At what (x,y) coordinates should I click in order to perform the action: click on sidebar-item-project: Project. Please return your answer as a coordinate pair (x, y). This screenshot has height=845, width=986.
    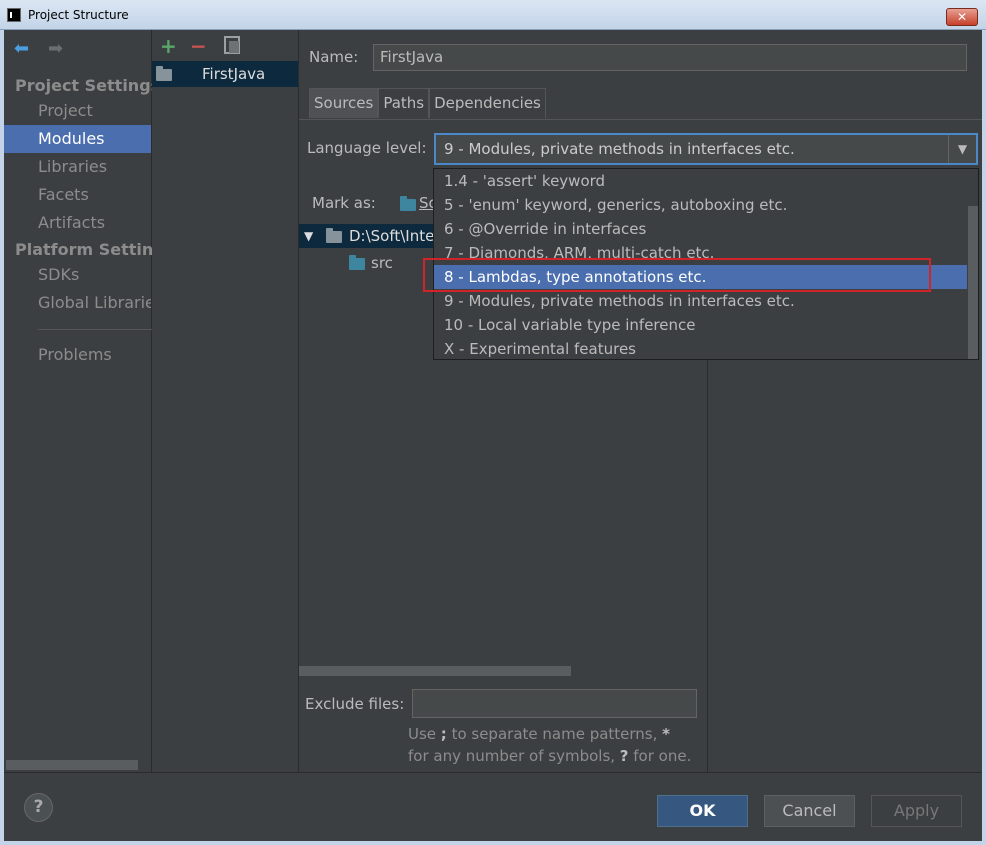
    Looking at the image, I should click on (77, 111).